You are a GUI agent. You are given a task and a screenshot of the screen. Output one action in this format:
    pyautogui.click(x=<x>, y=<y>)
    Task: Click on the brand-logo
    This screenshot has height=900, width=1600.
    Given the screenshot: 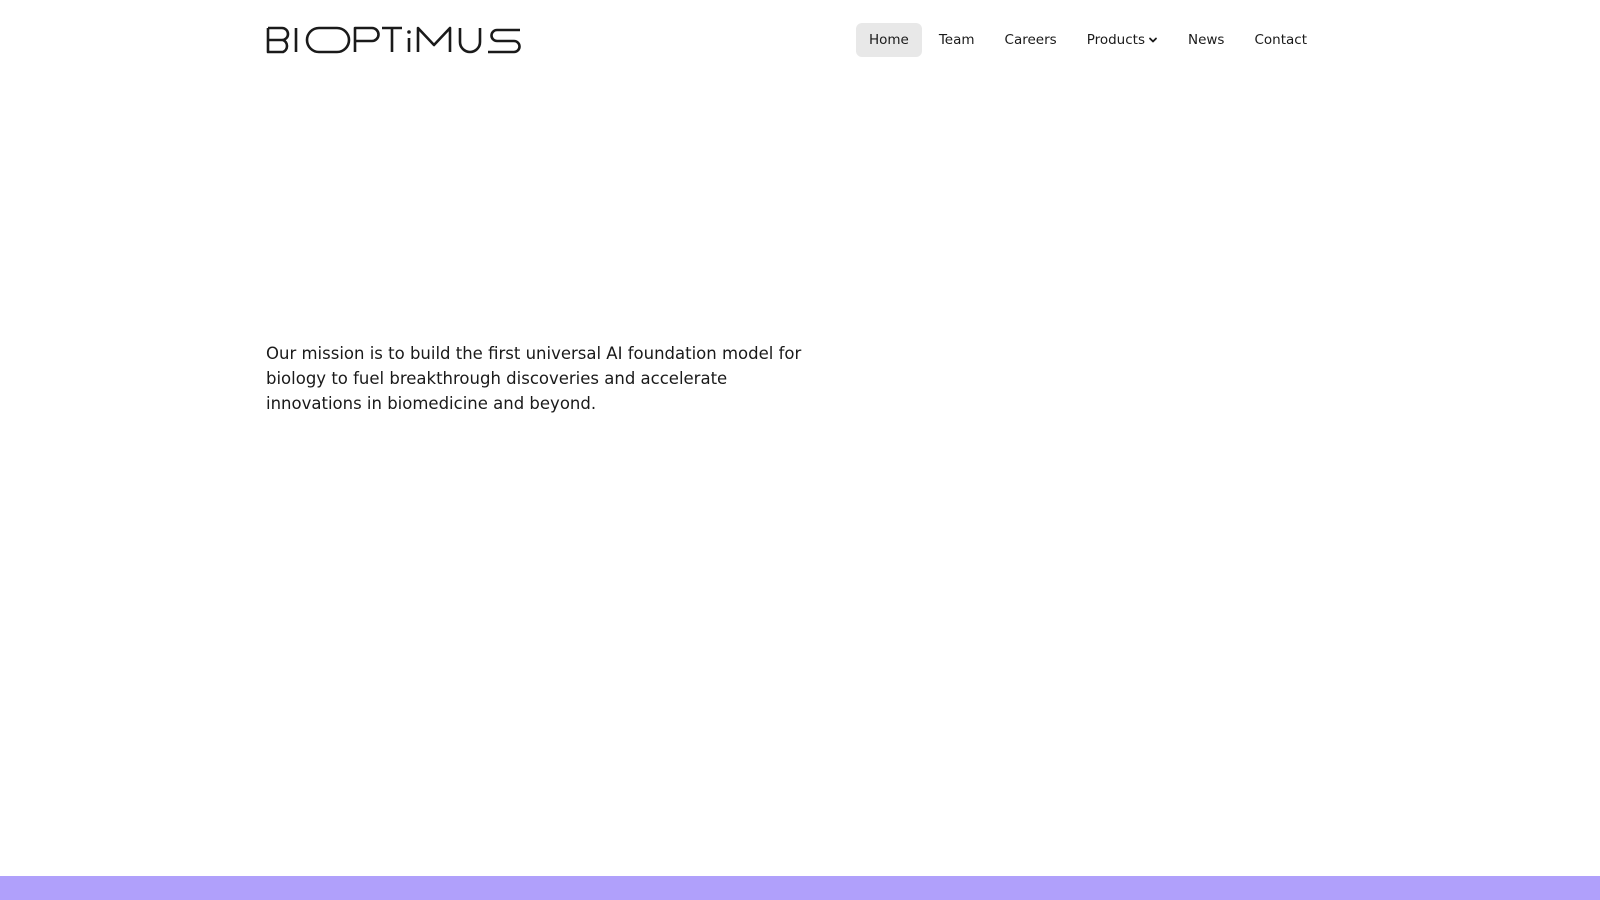 What is the action you would take?
    pyautogui.click(x=394, y=40)
    